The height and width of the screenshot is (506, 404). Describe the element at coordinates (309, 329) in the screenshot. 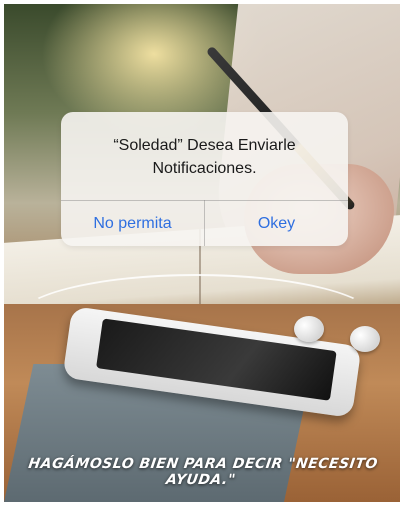

I see `earbud-left-image` at that location.